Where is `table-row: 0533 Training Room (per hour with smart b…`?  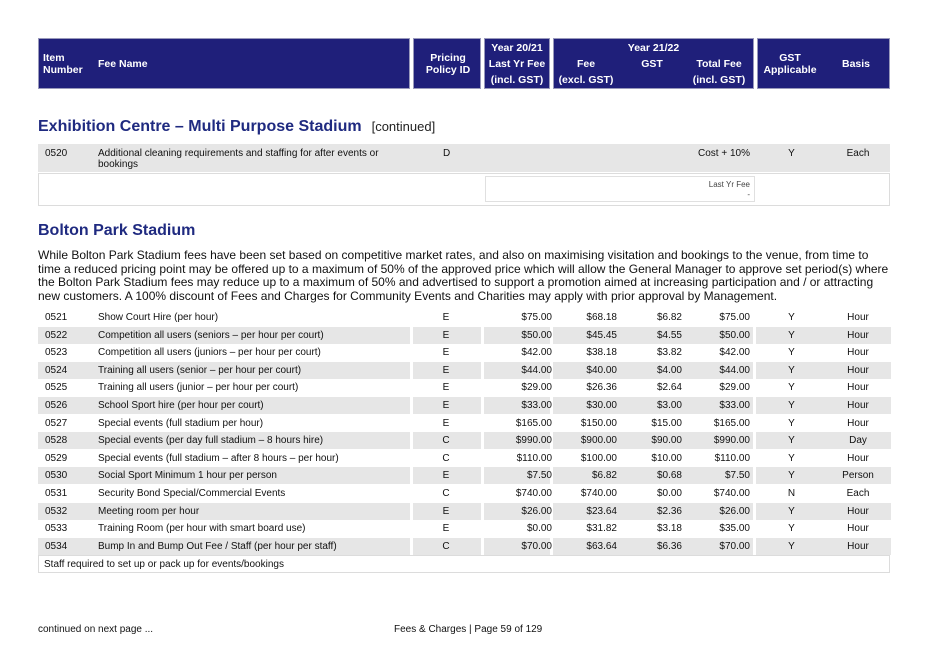 table-row: 0533 Training Room (per hour with smart b… is located at coordinates (464, 529).